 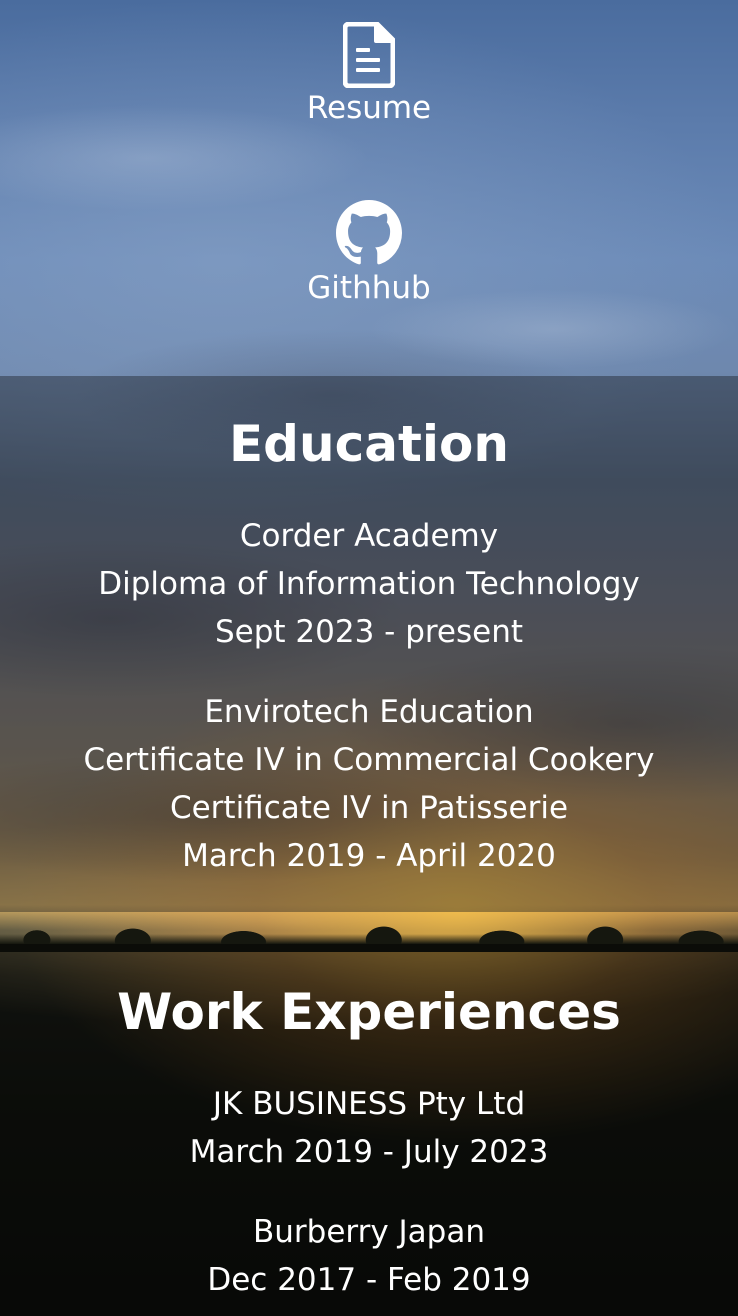 I want to click on github-icon, so click(x=369, y=233).